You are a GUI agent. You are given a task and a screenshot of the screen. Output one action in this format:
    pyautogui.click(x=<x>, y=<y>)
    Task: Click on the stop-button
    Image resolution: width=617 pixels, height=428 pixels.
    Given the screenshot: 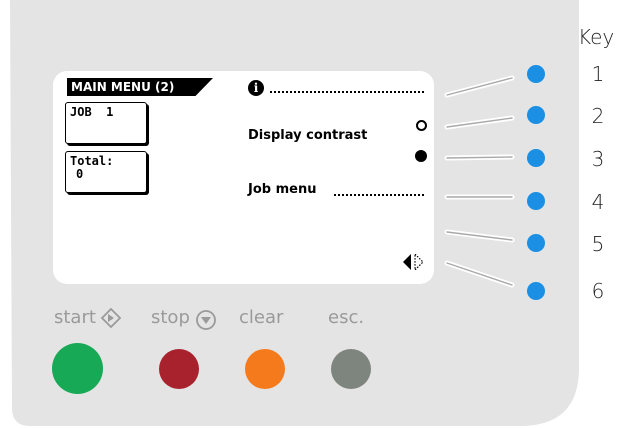 What is the action you would take?
    pyautogui.click(x=179, y=369)
    